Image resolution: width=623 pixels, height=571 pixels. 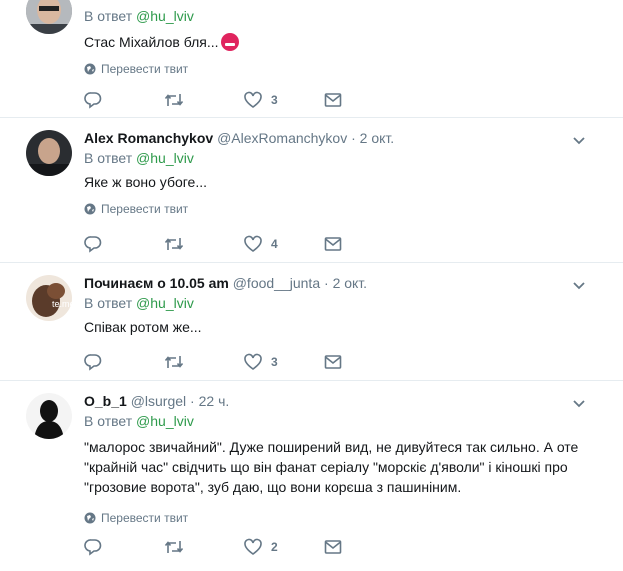 What do you see at coordinates (148, 138) in the screenshot?
I see `author-name: Alex Romanchykov` at bounding box center [148, 138].